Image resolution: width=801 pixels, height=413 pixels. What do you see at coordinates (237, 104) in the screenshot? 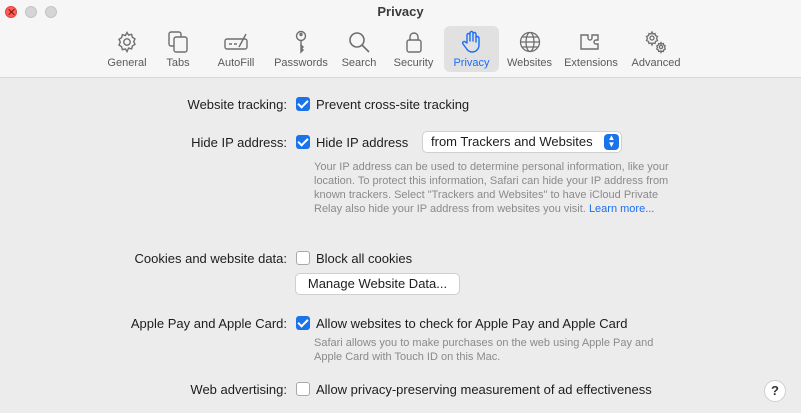
I see `website-tracking-label: Website tracking:` at bounding box center [237, 104].